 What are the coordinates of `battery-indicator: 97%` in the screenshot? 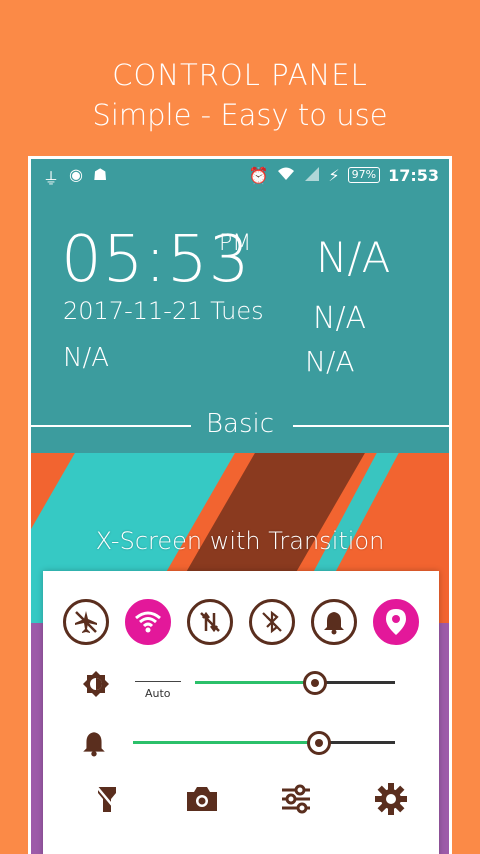 It's located at (364, 175).